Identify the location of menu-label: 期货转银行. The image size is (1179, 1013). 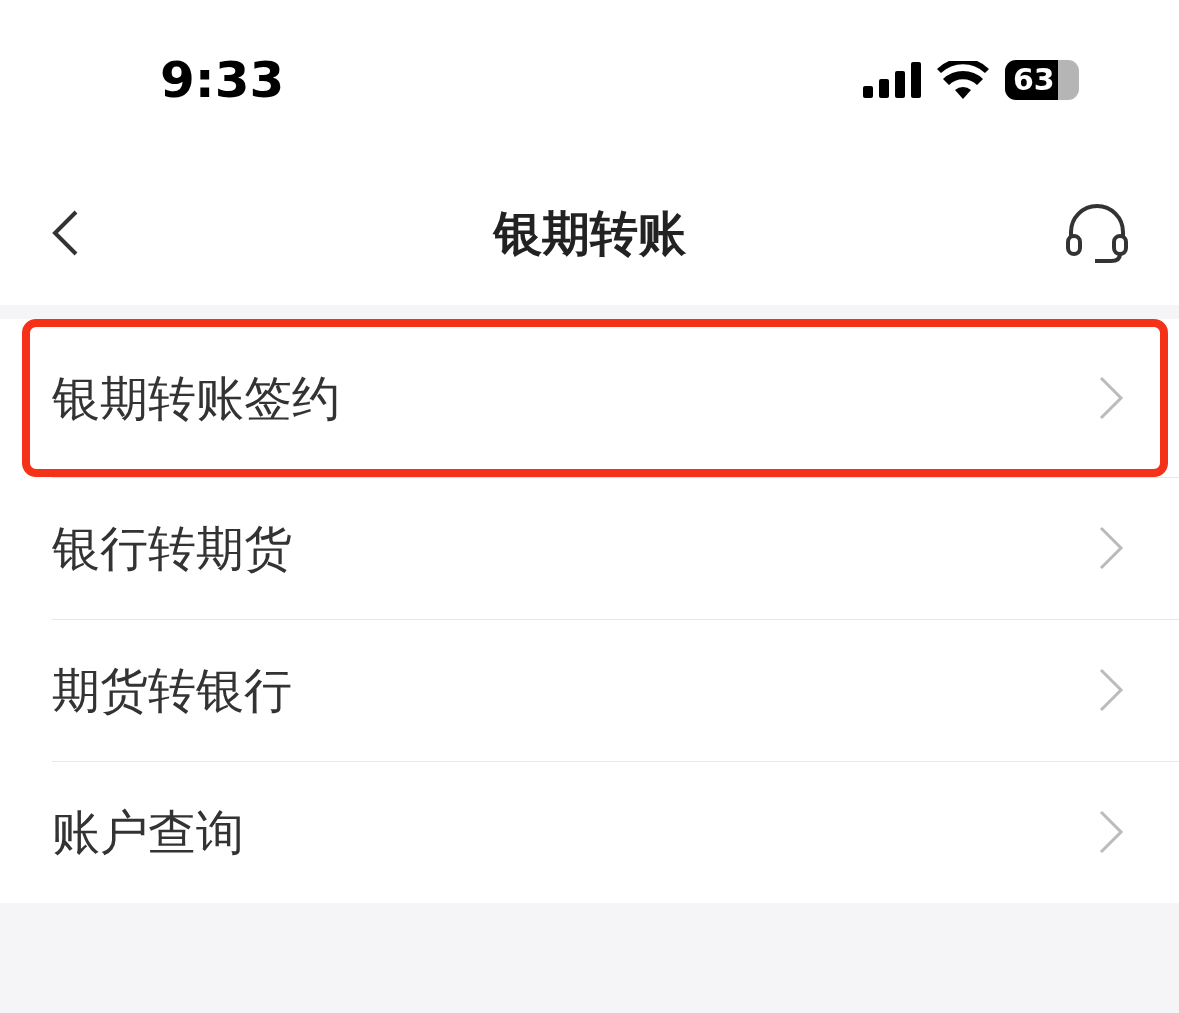
(172, 690).